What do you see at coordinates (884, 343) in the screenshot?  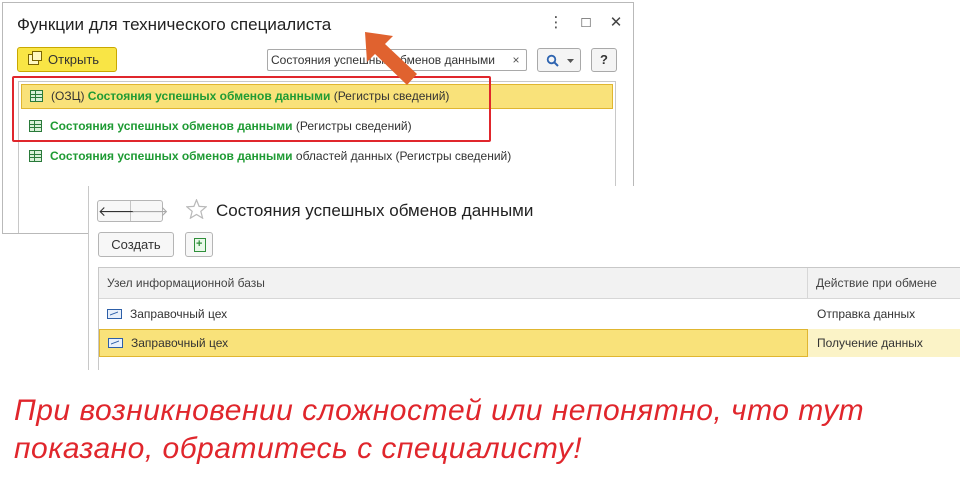 I see `table-cell-action: Получение данных` at bounding box center [884, 343].